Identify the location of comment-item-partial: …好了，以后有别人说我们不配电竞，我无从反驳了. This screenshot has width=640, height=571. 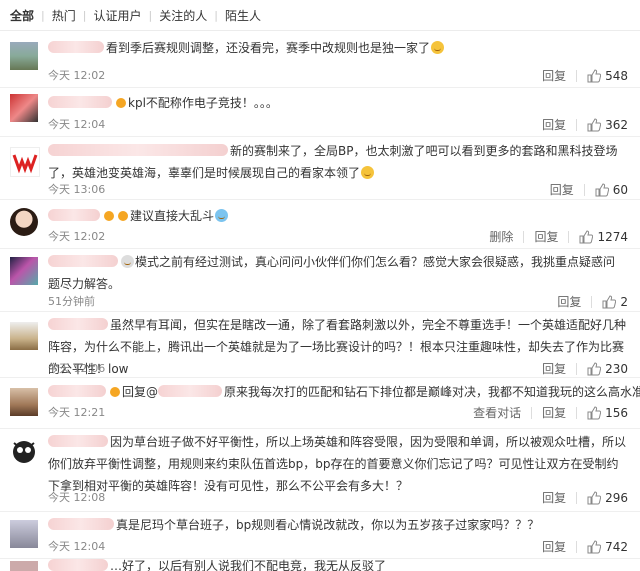
(320, 565).